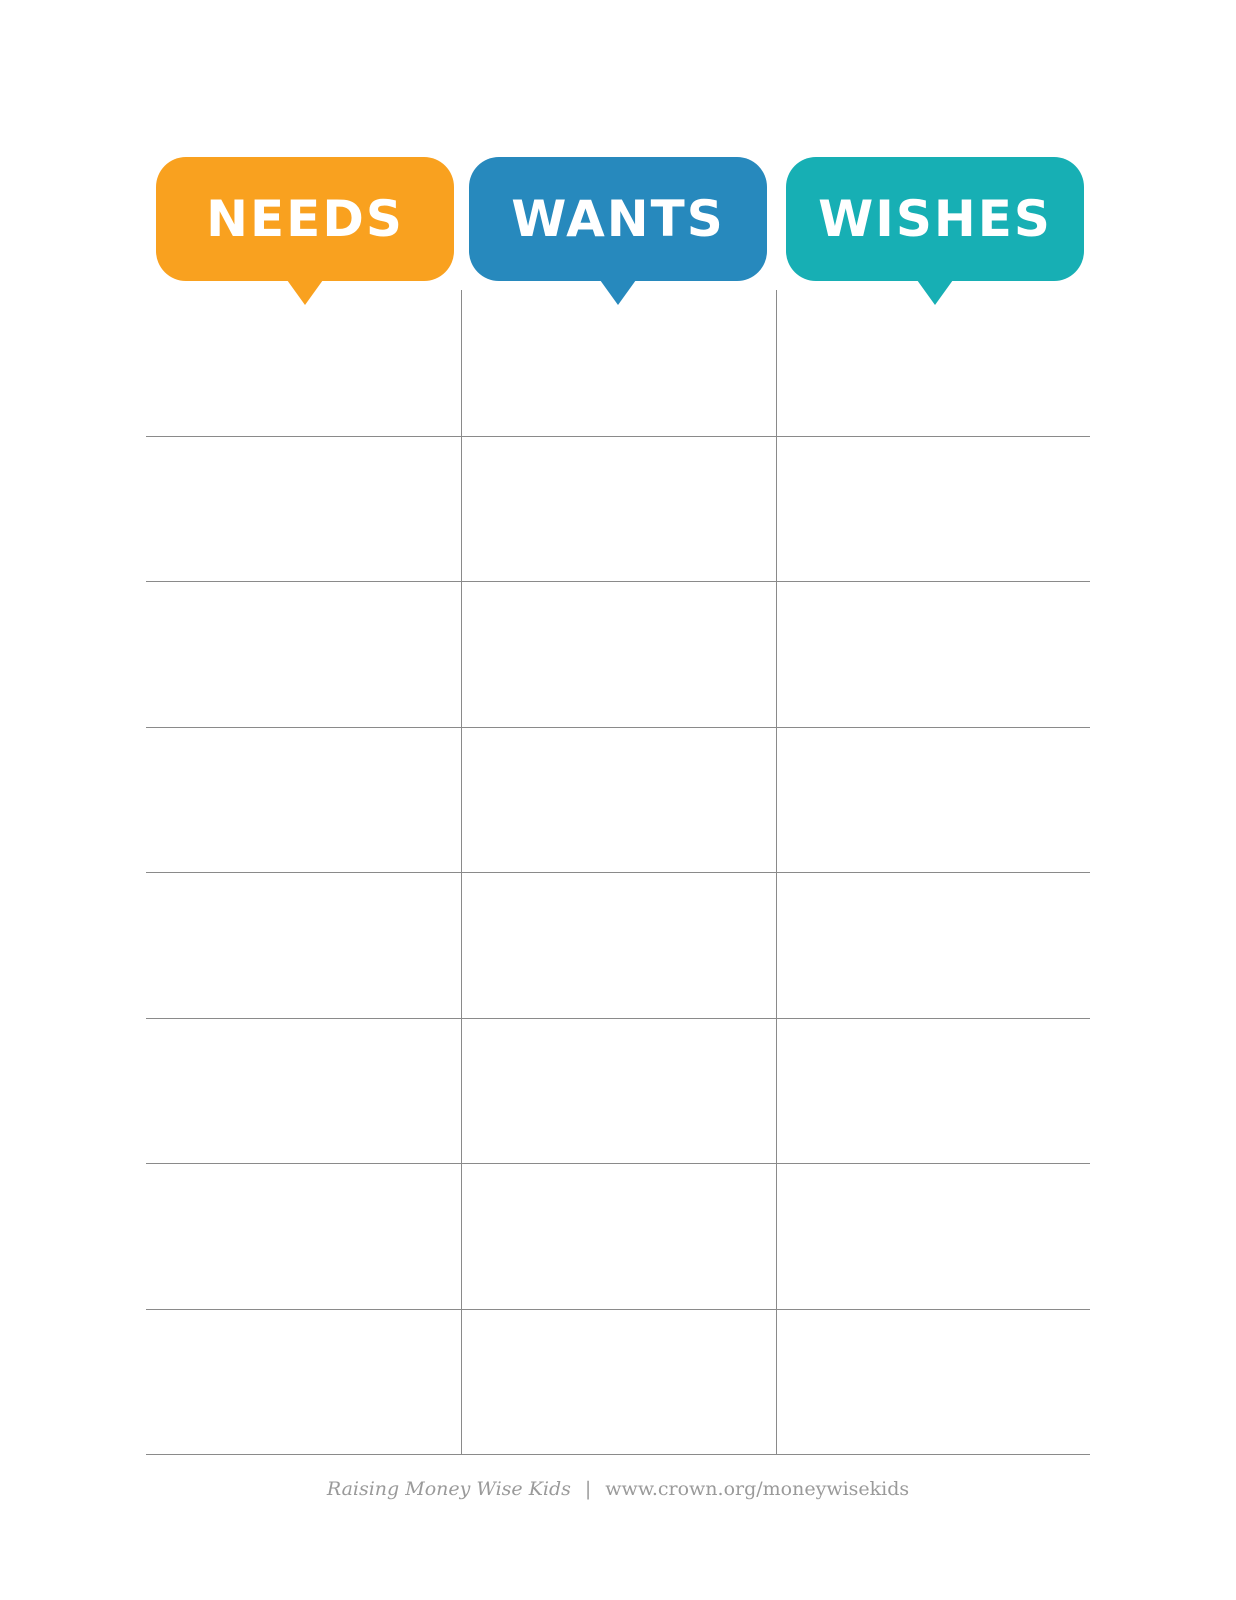  Describe the element at coordinates (305, 219) in the screenshot. I see `needs-header-label: NEEDS` at that location.